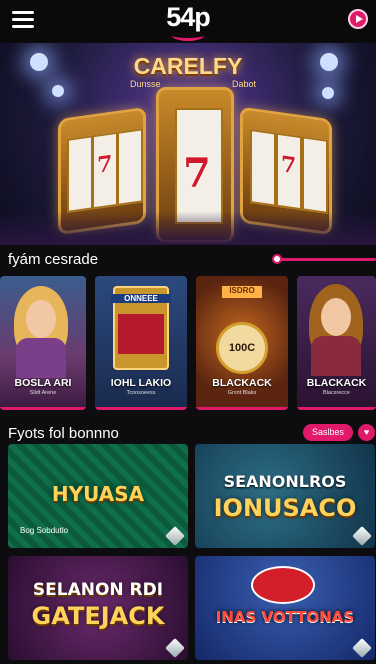 The height and width of the screenshot is (664, 376). I want to click on top-header: 54p, so click(188, 21).